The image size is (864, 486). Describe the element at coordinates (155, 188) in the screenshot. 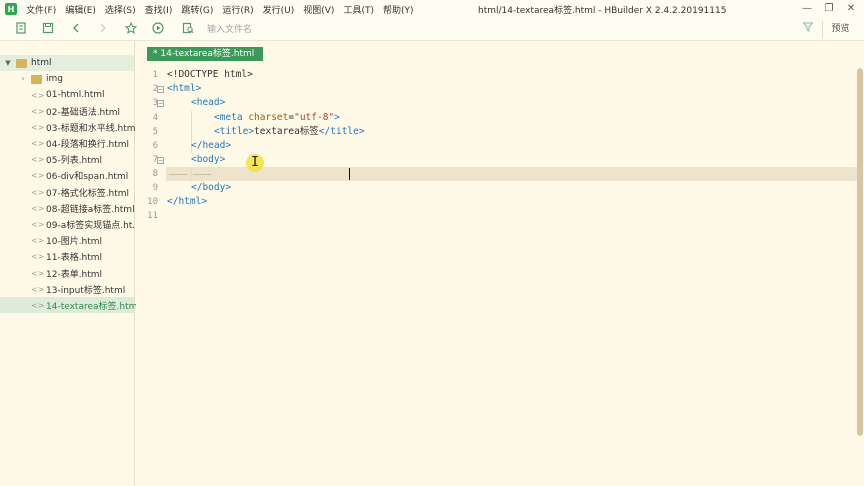

I see `line-number: 9` at that location.